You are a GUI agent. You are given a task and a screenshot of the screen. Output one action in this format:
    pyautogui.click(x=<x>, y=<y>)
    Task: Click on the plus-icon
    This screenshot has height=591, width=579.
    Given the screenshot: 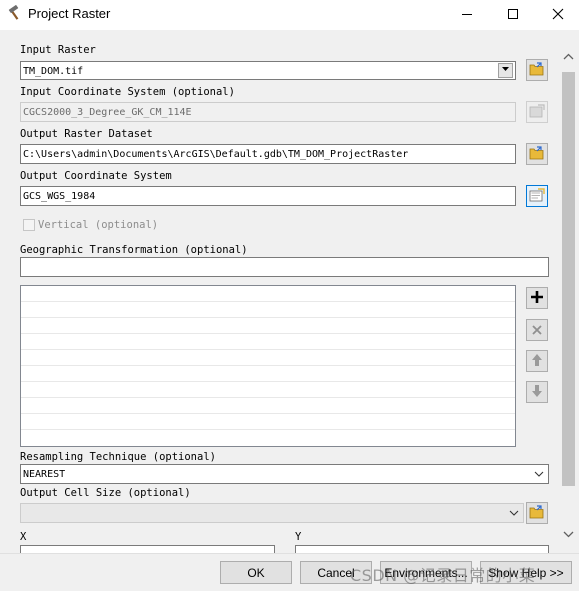 What is the action you would take?
    pyautogui.click(x=537, y=298)
    